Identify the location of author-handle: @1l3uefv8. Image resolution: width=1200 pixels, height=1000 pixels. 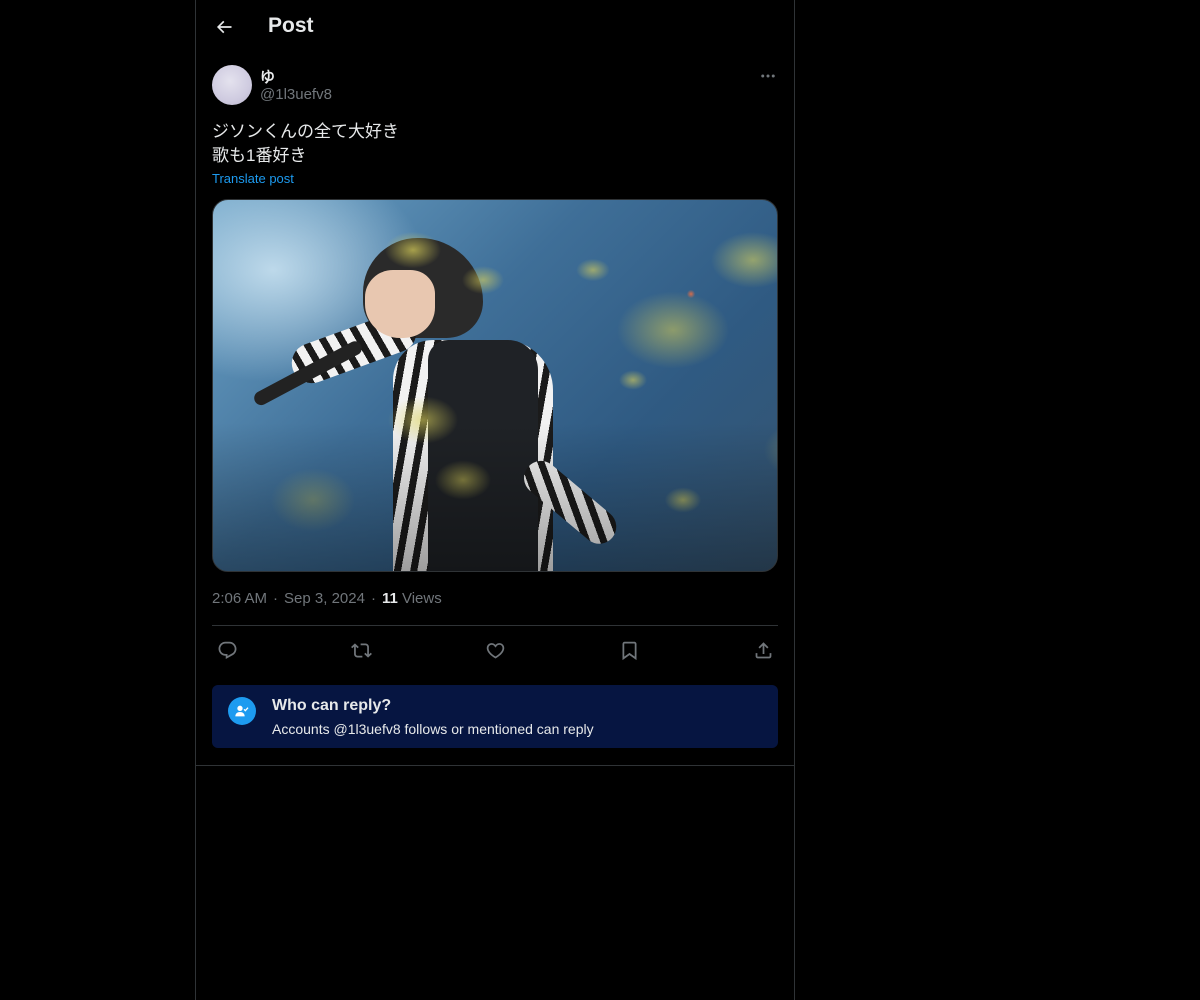
(296, 94).